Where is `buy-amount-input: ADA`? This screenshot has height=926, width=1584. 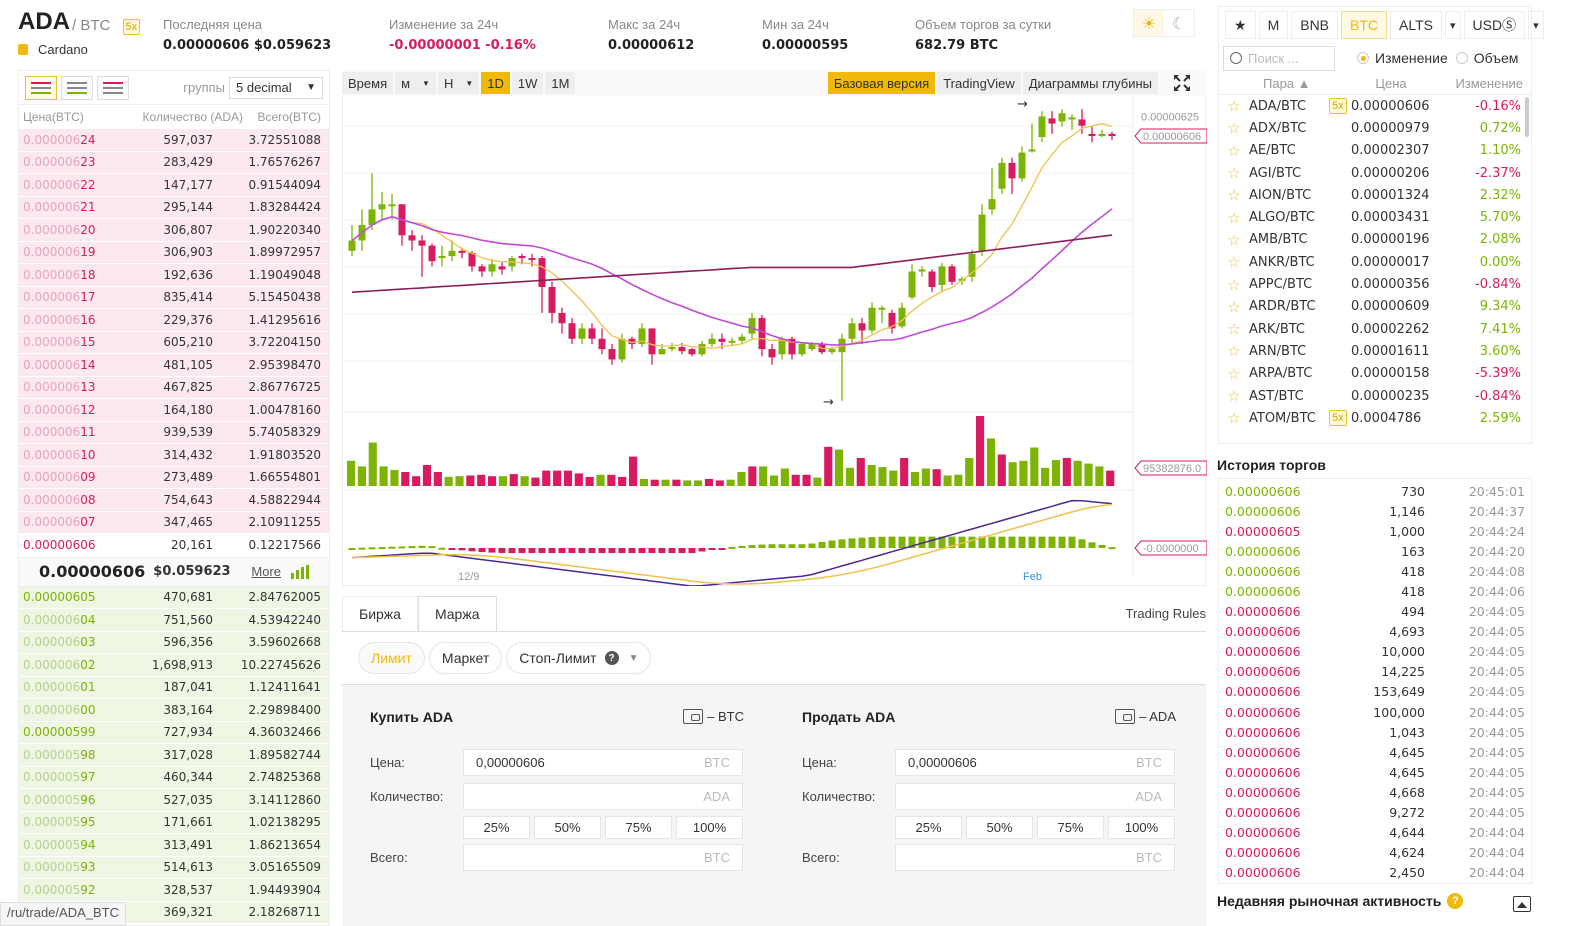
buy-amount-input: ADA is located at coordinates (603, 796).